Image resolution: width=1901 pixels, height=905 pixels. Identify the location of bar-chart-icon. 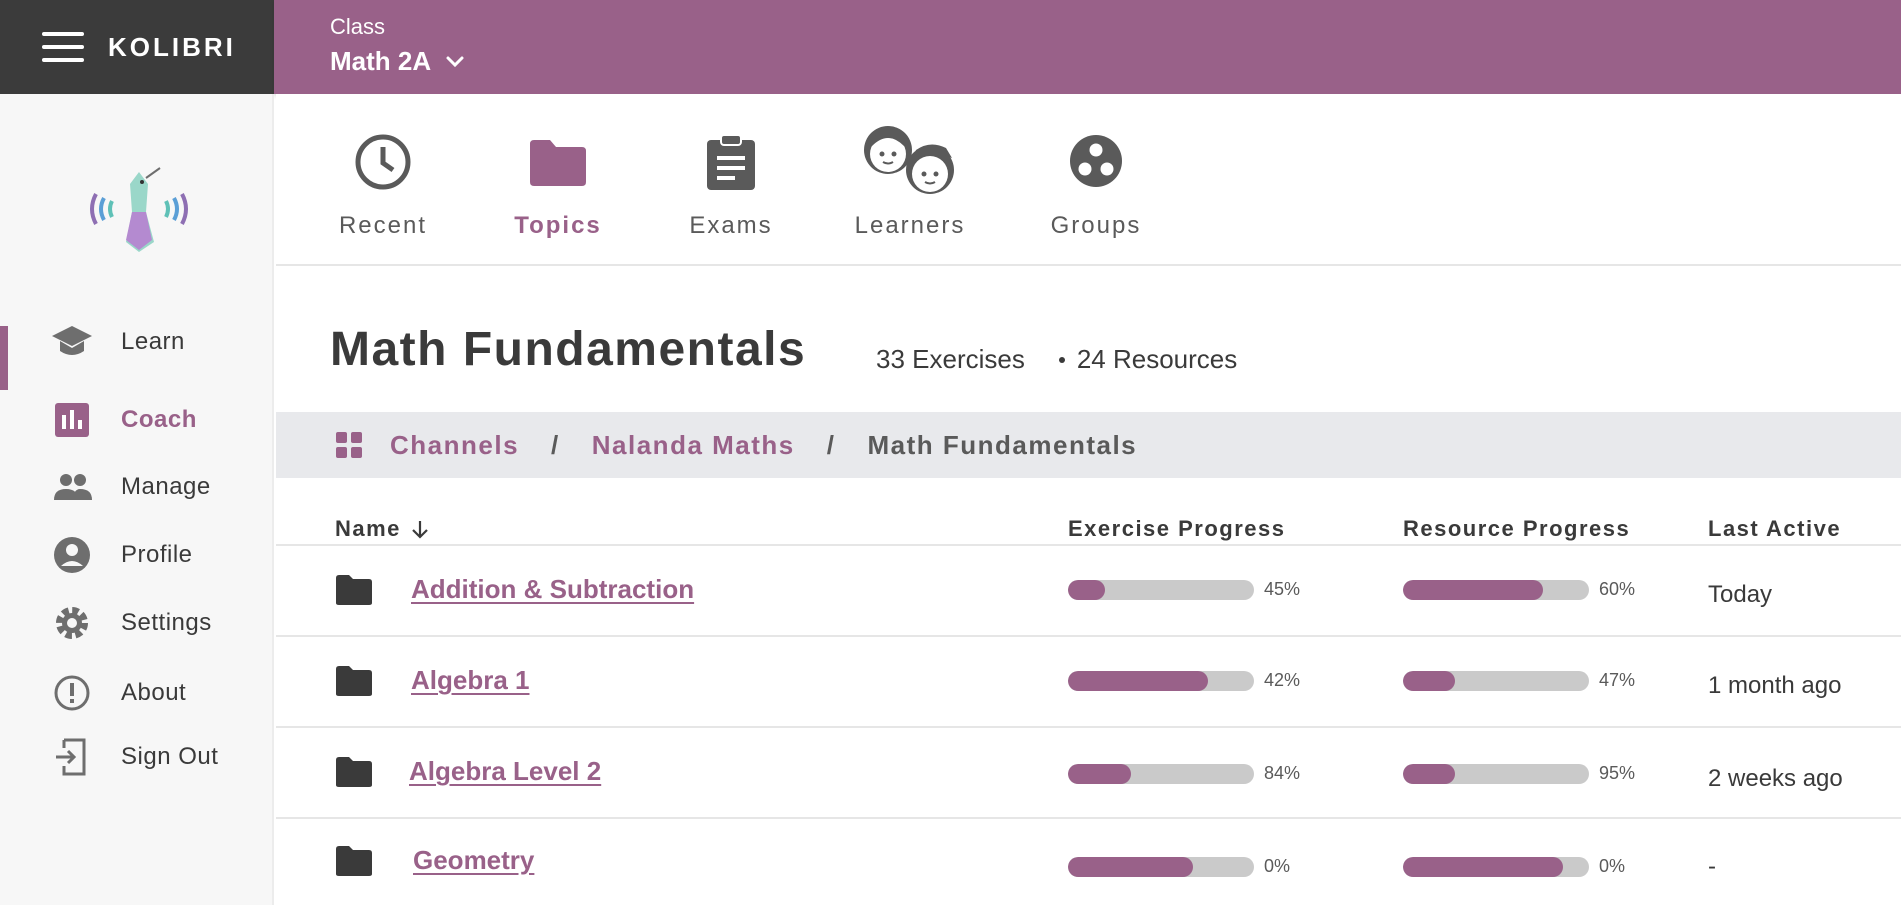
(72, 420).